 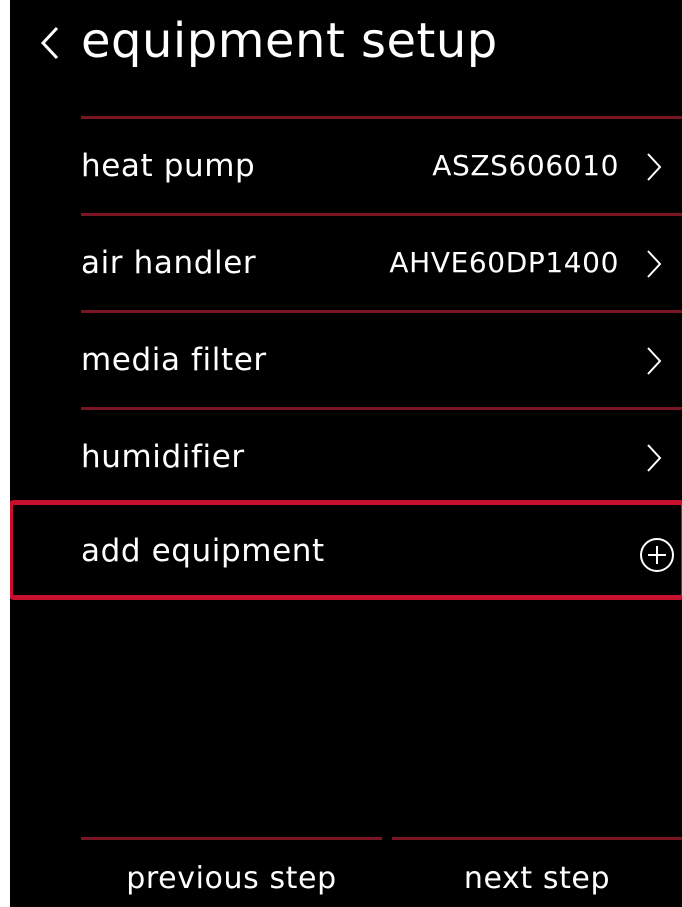 I want to click on footer: previous step next step, so click(x=346, y=872).